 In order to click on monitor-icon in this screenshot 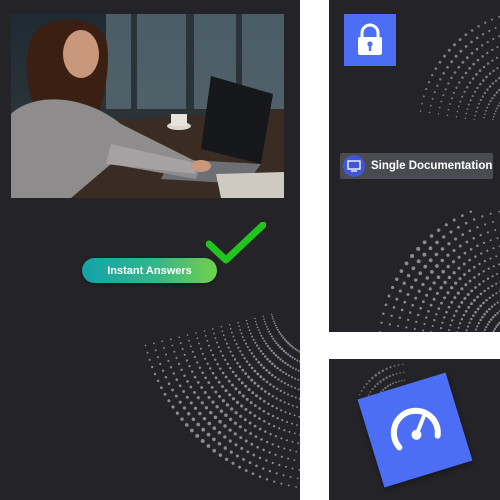, I will do `click(354, 166)`.